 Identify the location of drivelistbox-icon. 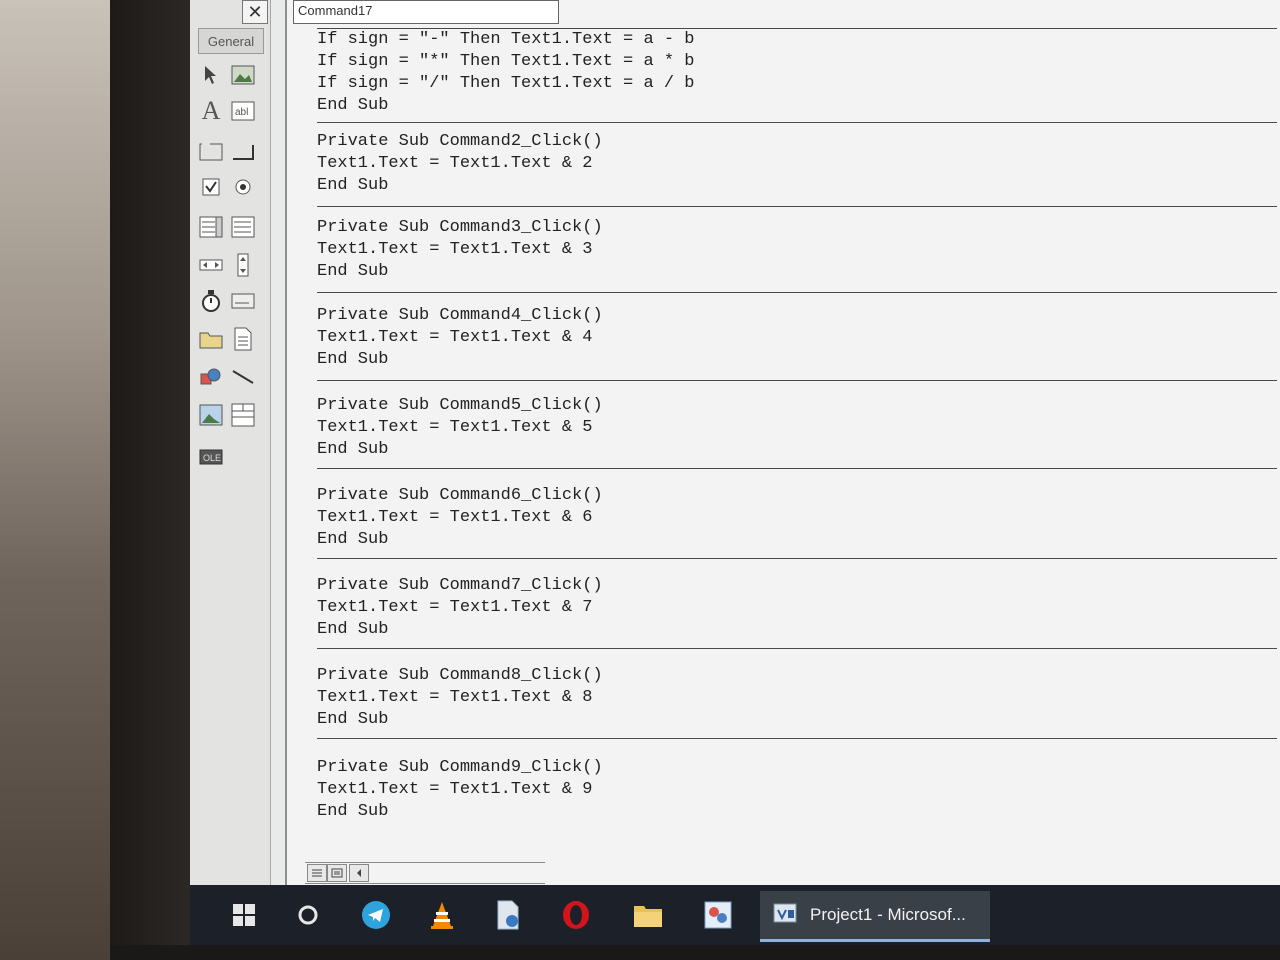
(243, 301).